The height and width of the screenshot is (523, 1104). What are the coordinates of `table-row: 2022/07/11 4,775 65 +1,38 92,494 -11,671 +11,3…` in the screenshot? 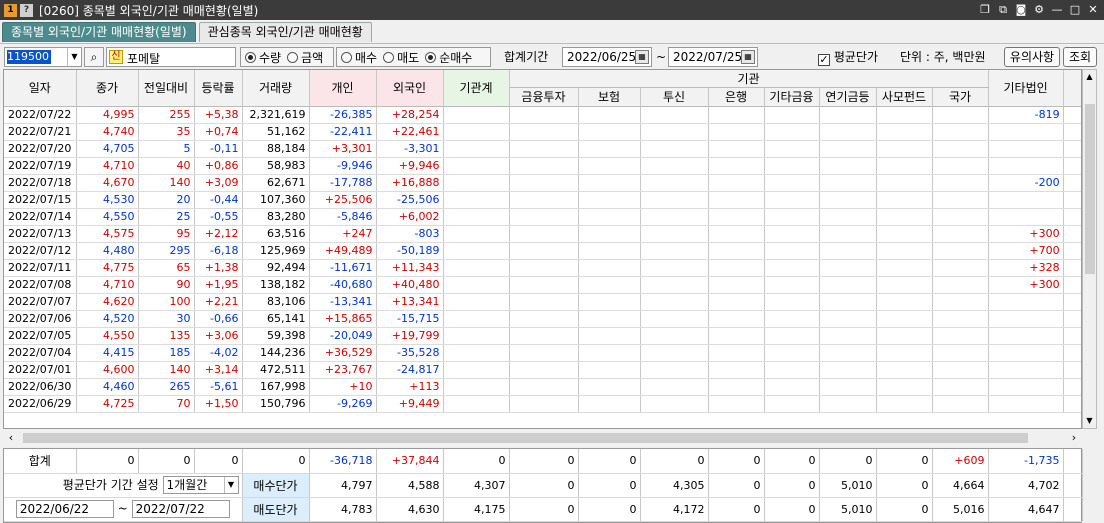 It's located at (542, 268).